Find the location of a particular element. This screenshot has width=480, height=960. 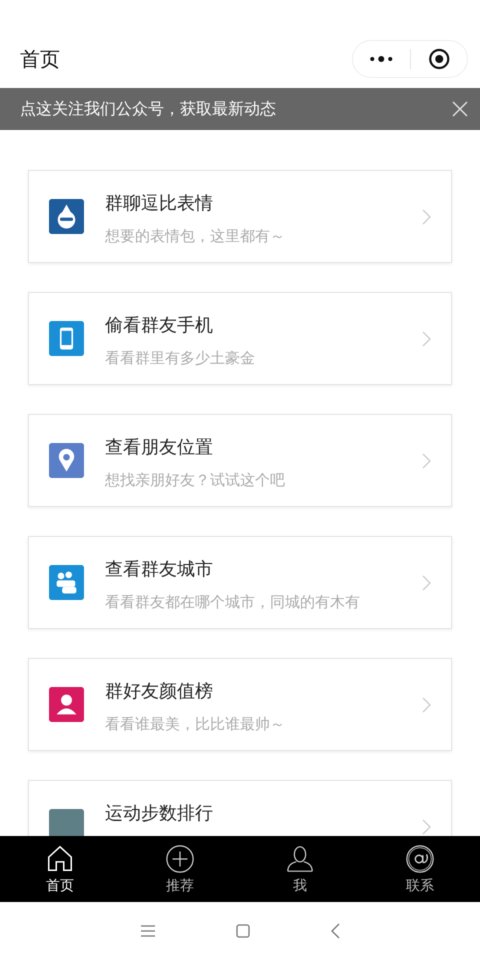

card-title: 群好友颜值榜 is located at coordinates (159, 691).